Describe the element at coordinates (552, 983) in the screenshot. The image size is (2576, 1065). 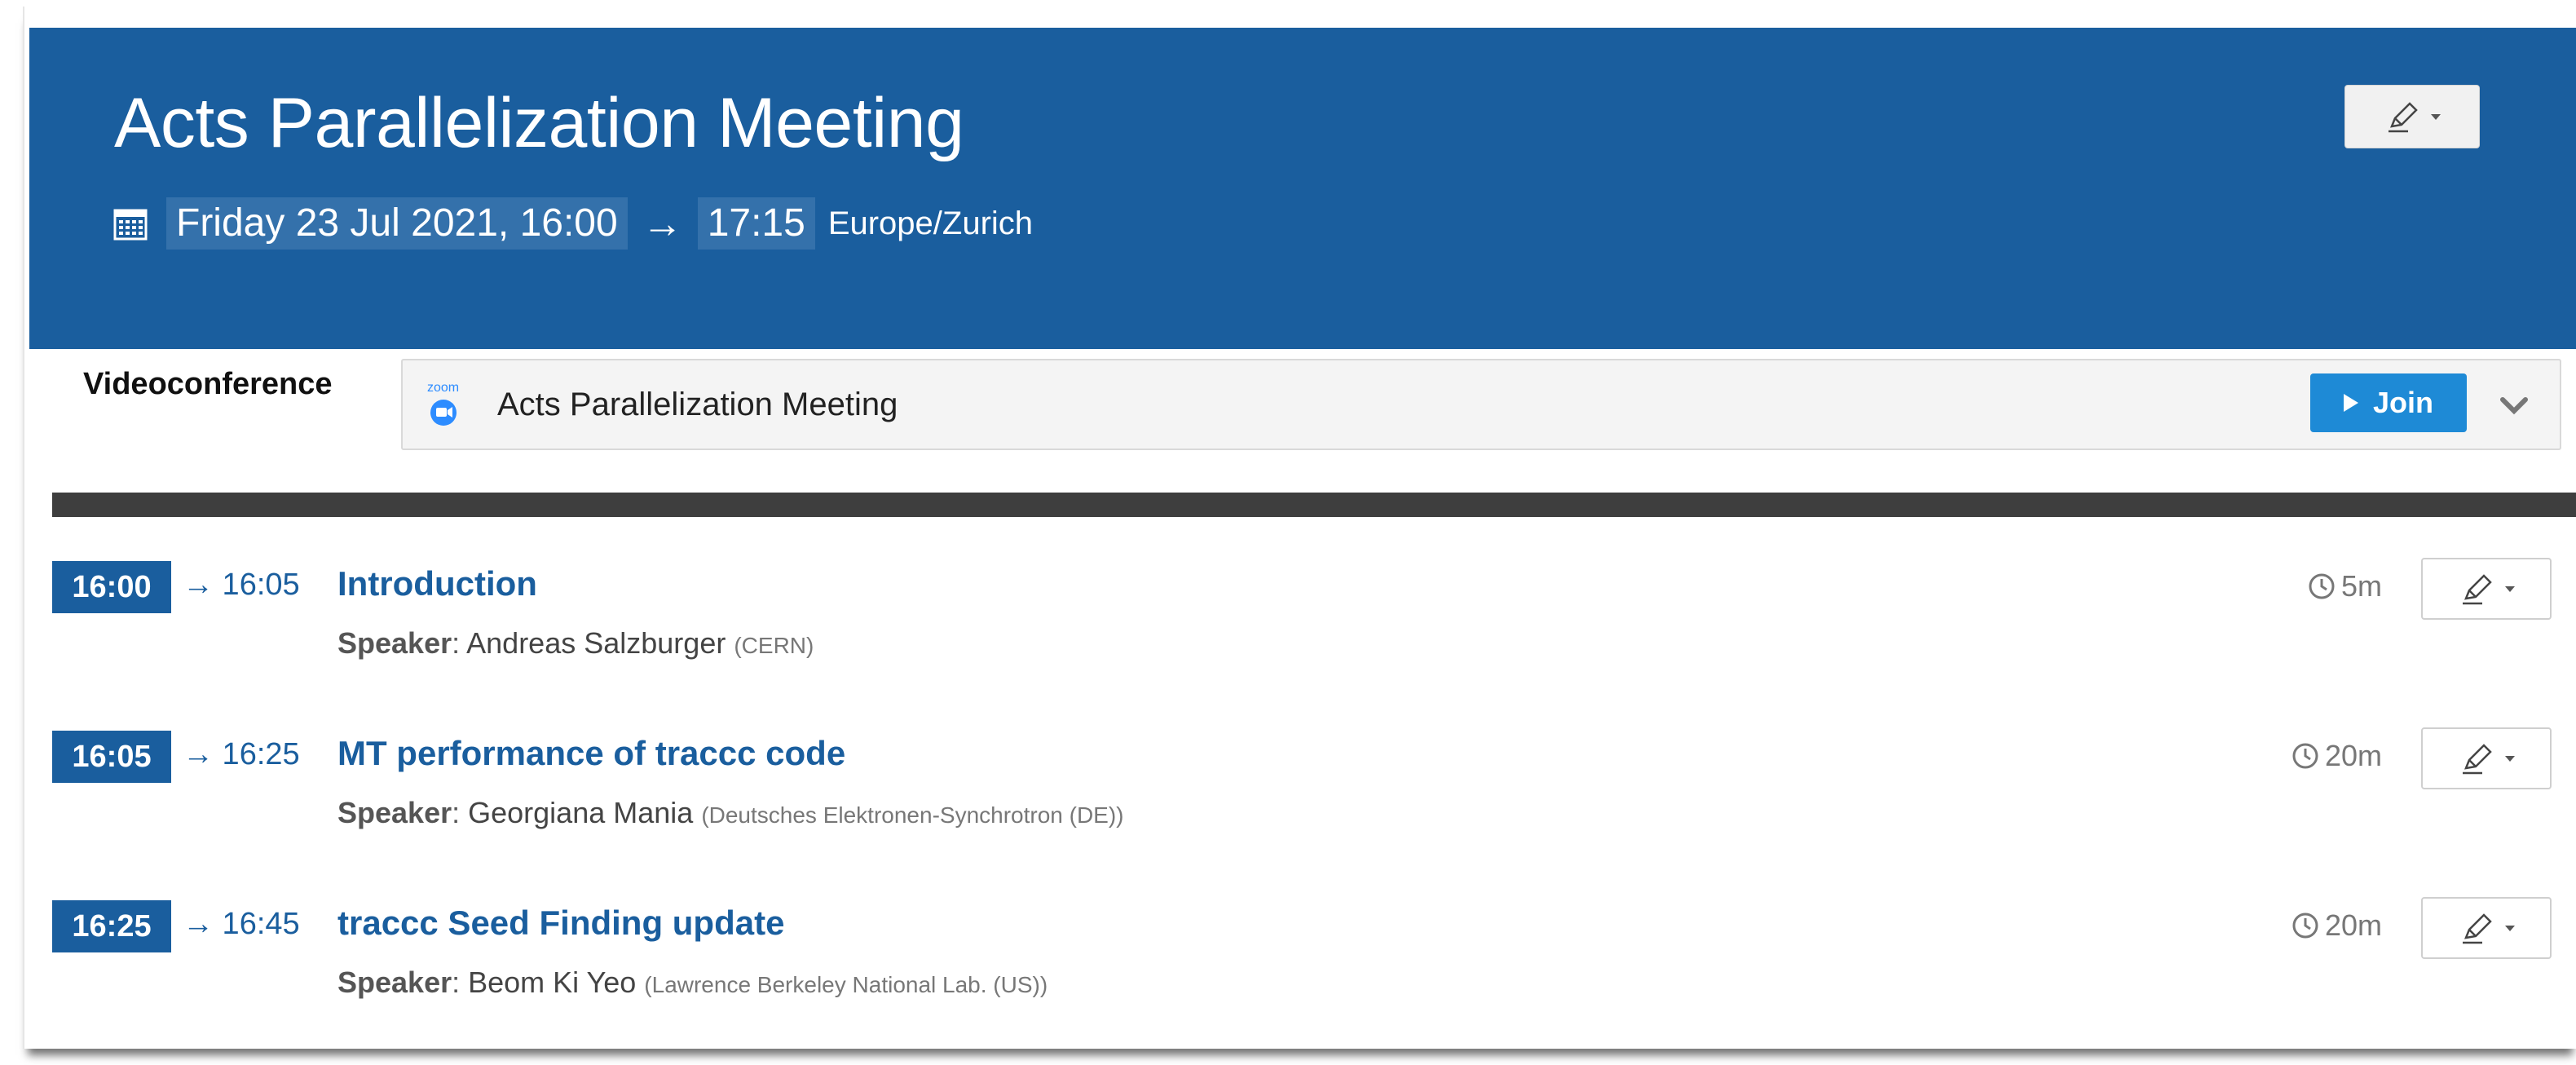
I see `speaker-name: Beom Ki Yeo` at that location.